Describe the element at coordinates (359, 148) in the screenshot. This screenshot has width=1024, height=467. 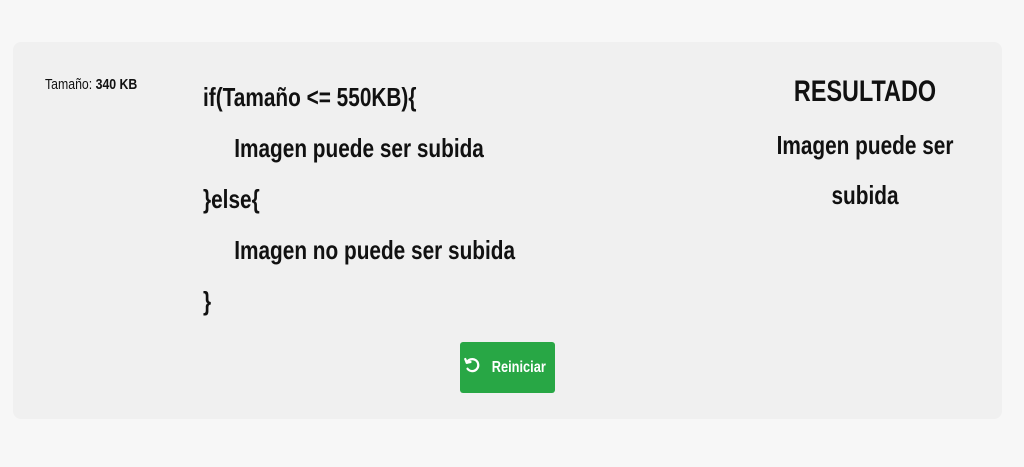
I see `code-line-true-branch: Imagen puede ser subida` at that location.